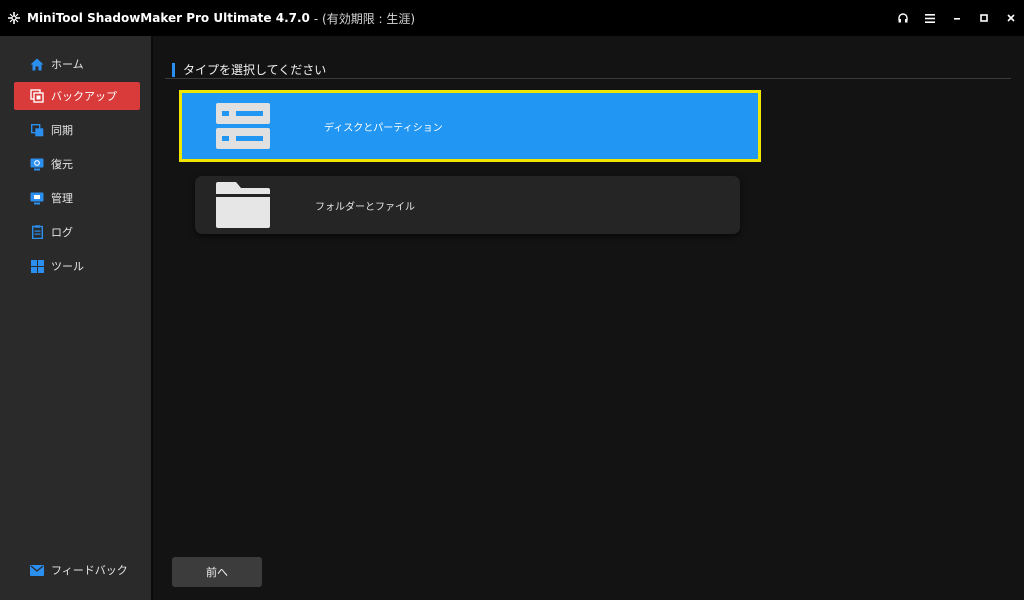 The image size is (1024, 600). What do you see at coordinates (902, 18) in the screenshot?
I see `headset-icon` at bounding box center [902, 18].